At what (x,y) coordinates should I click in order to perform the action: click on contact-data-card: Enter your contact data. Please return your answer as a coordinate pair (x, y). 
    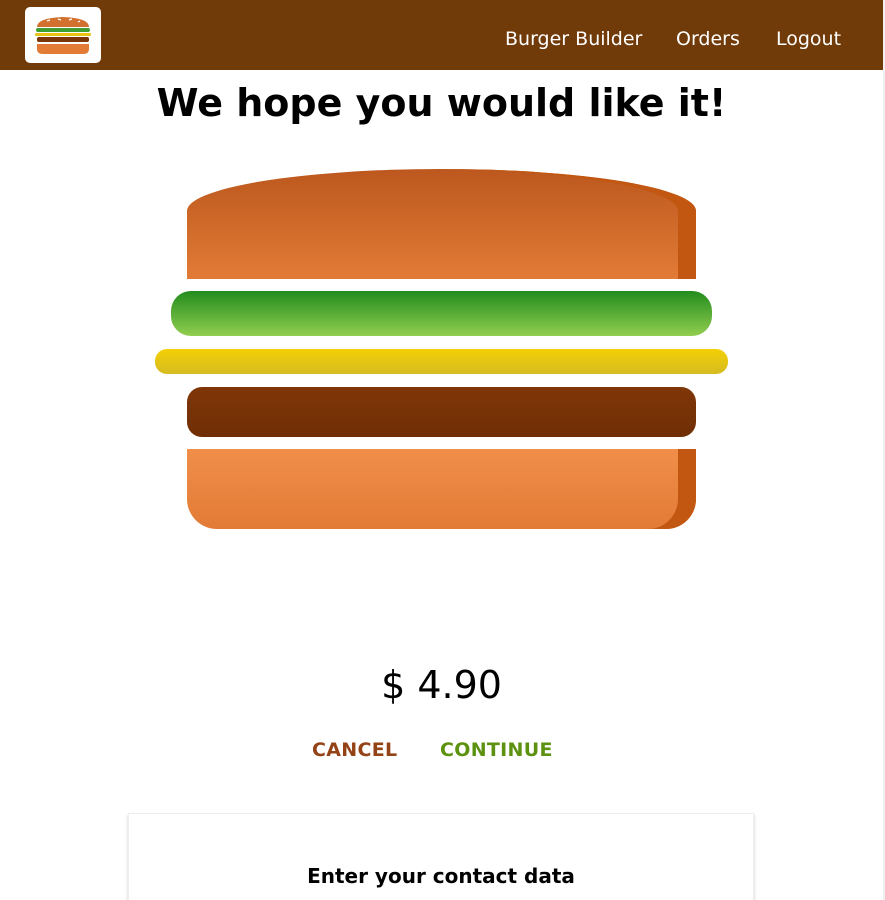
    Looking at the image, I should click on (441, 856).